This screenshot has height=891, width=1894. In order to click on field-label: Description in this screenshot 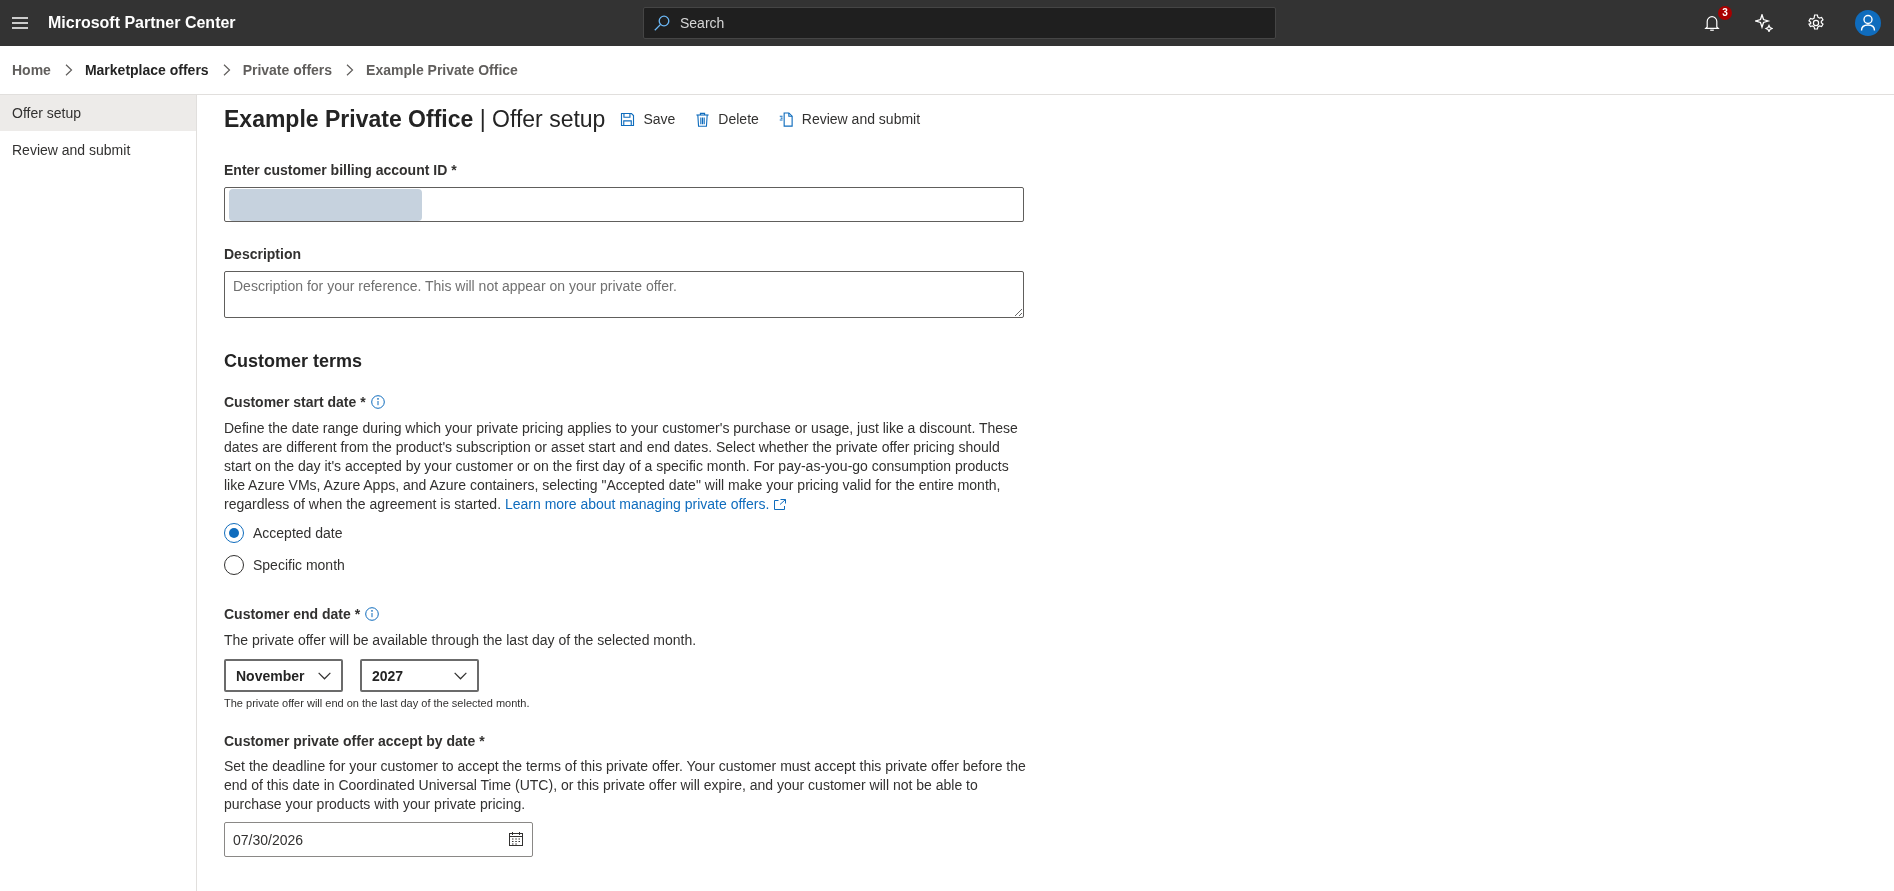, I will do `click(262, 254)`.